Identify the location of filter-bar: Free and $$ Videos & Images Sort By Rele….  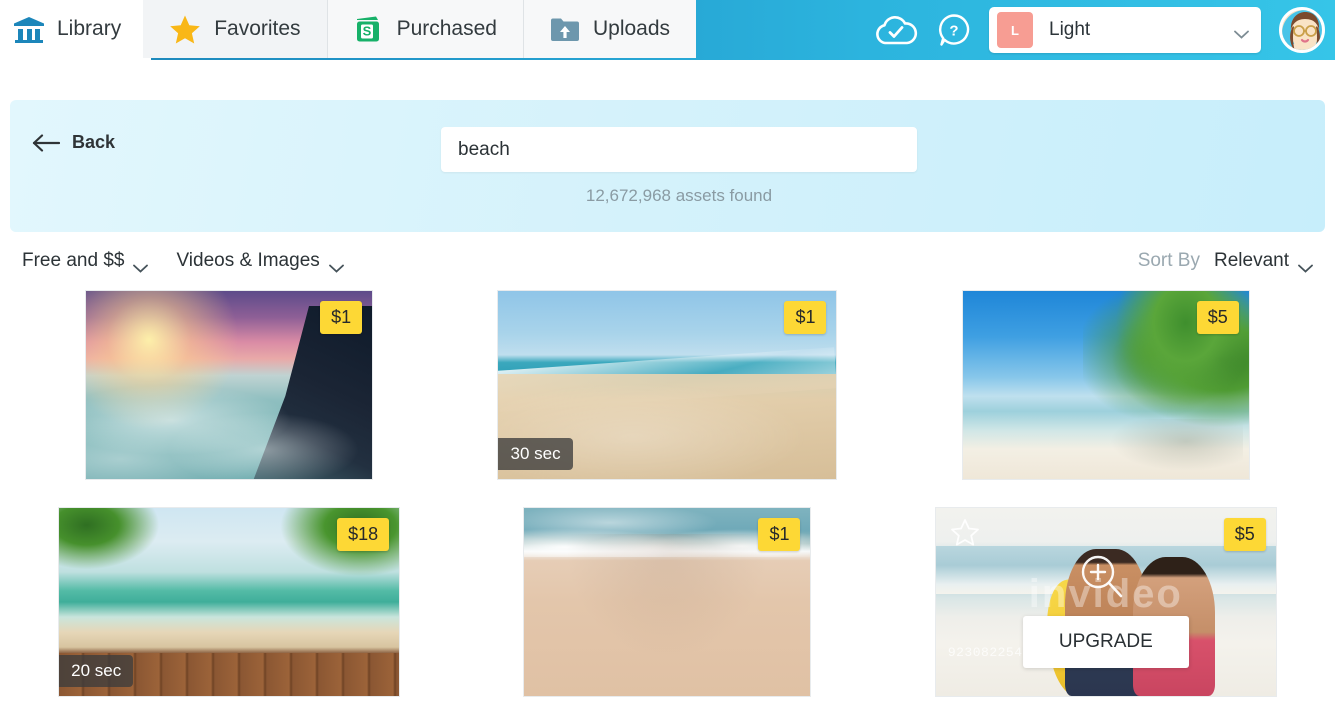
(667, 261).